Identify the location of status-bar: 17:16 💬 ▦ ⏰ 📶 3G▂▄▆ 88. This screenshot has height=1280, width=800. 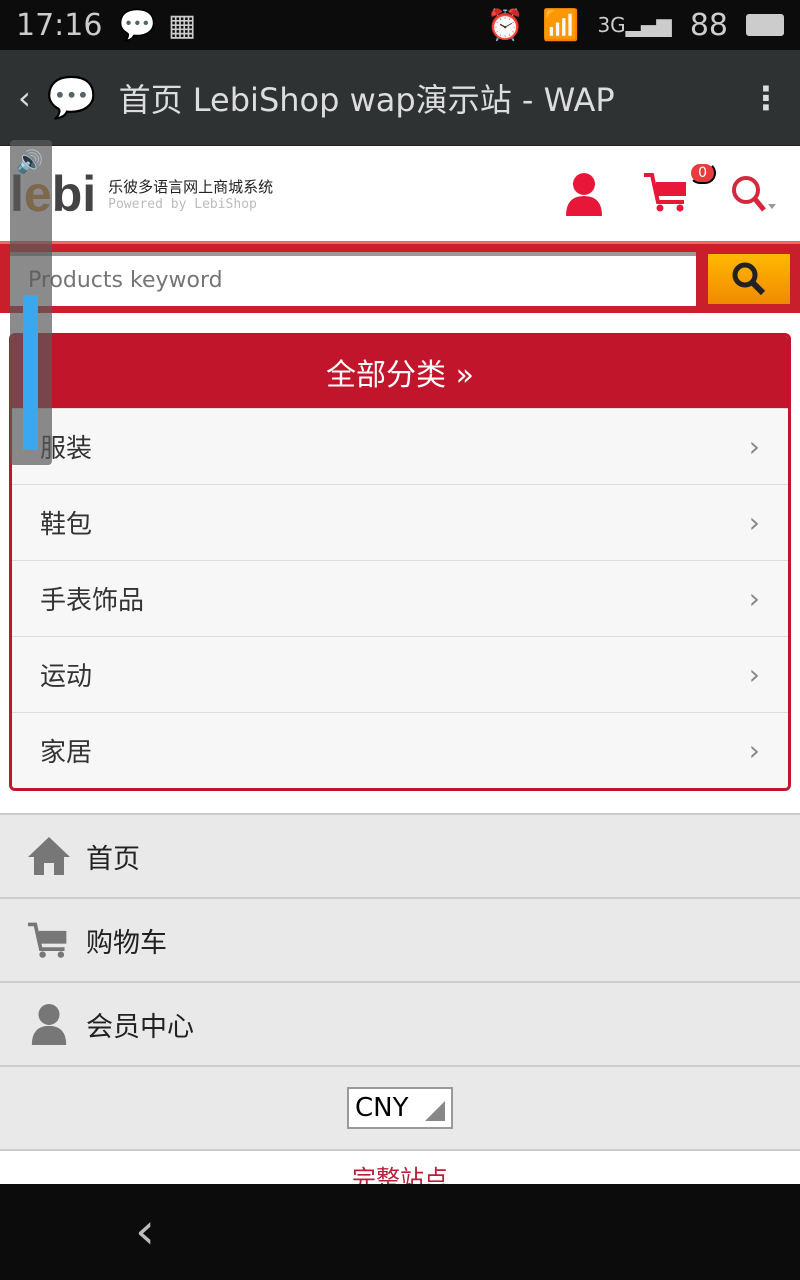
(400, 25).